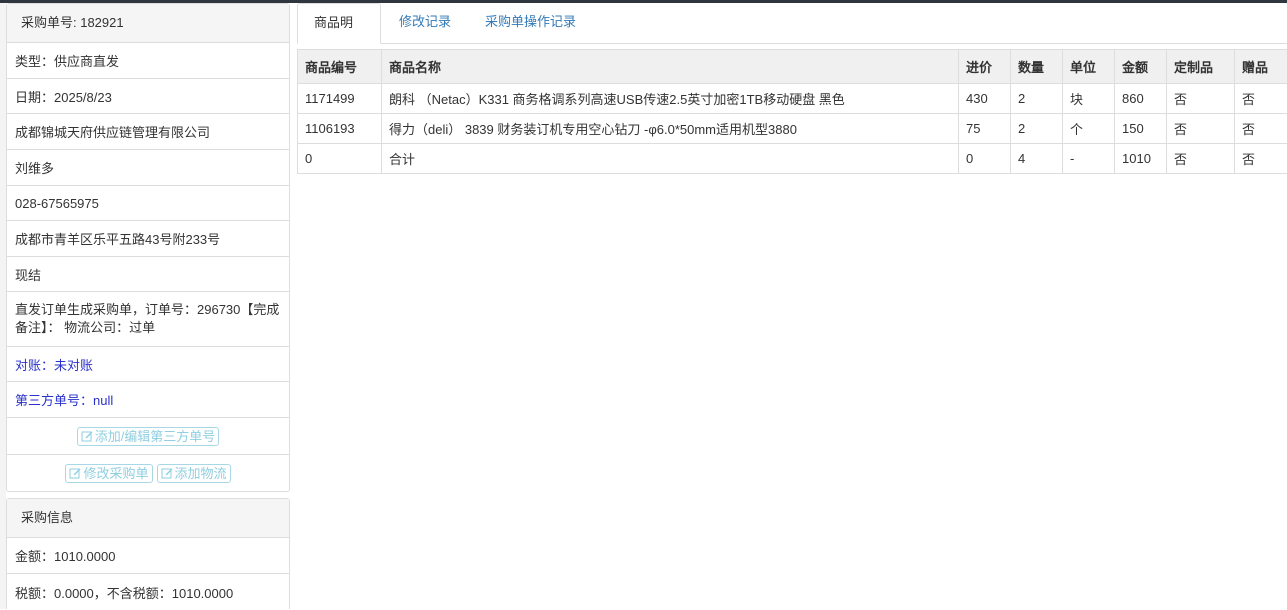 This screenshot has width=1287, height=610. What do you see at coordinates (148, 203) in the screenshot?
I see `contact-phone: 028-67565975` at bounding box center [148, 203].